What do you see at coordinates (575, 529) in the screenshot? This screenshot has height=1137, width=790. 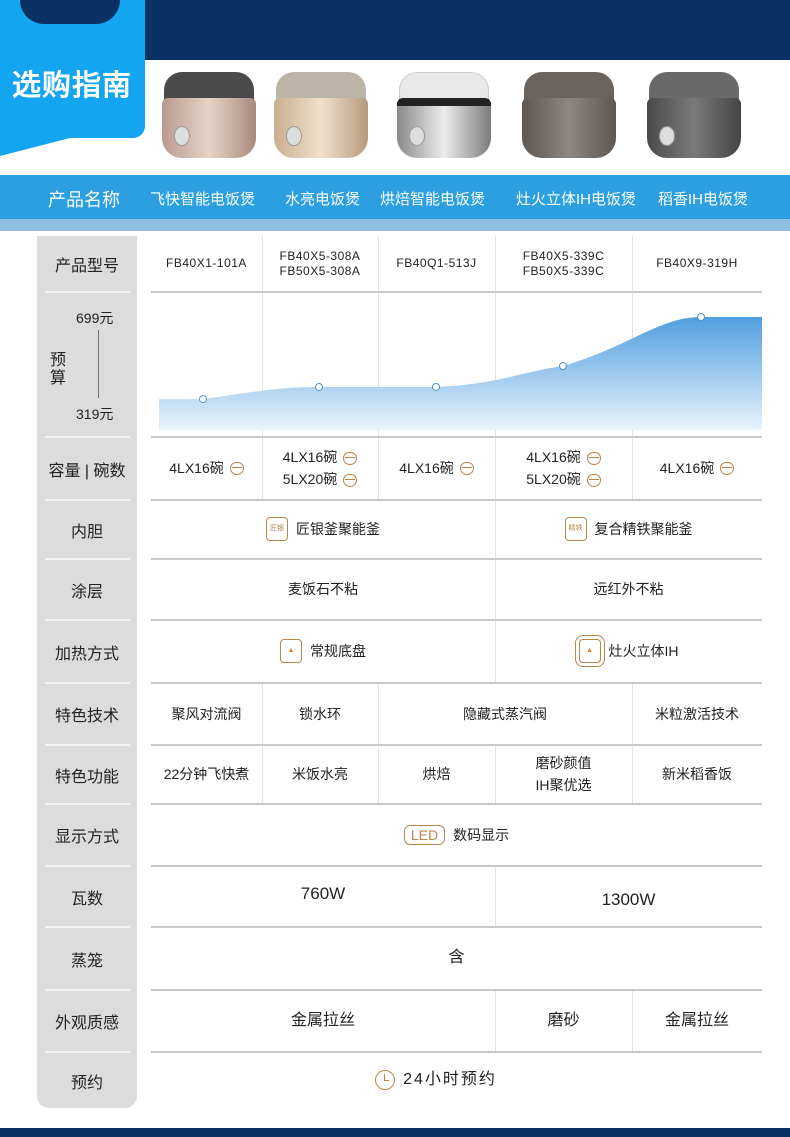 I see `pot-icon: 精铁` at bounding box center [575, 529].